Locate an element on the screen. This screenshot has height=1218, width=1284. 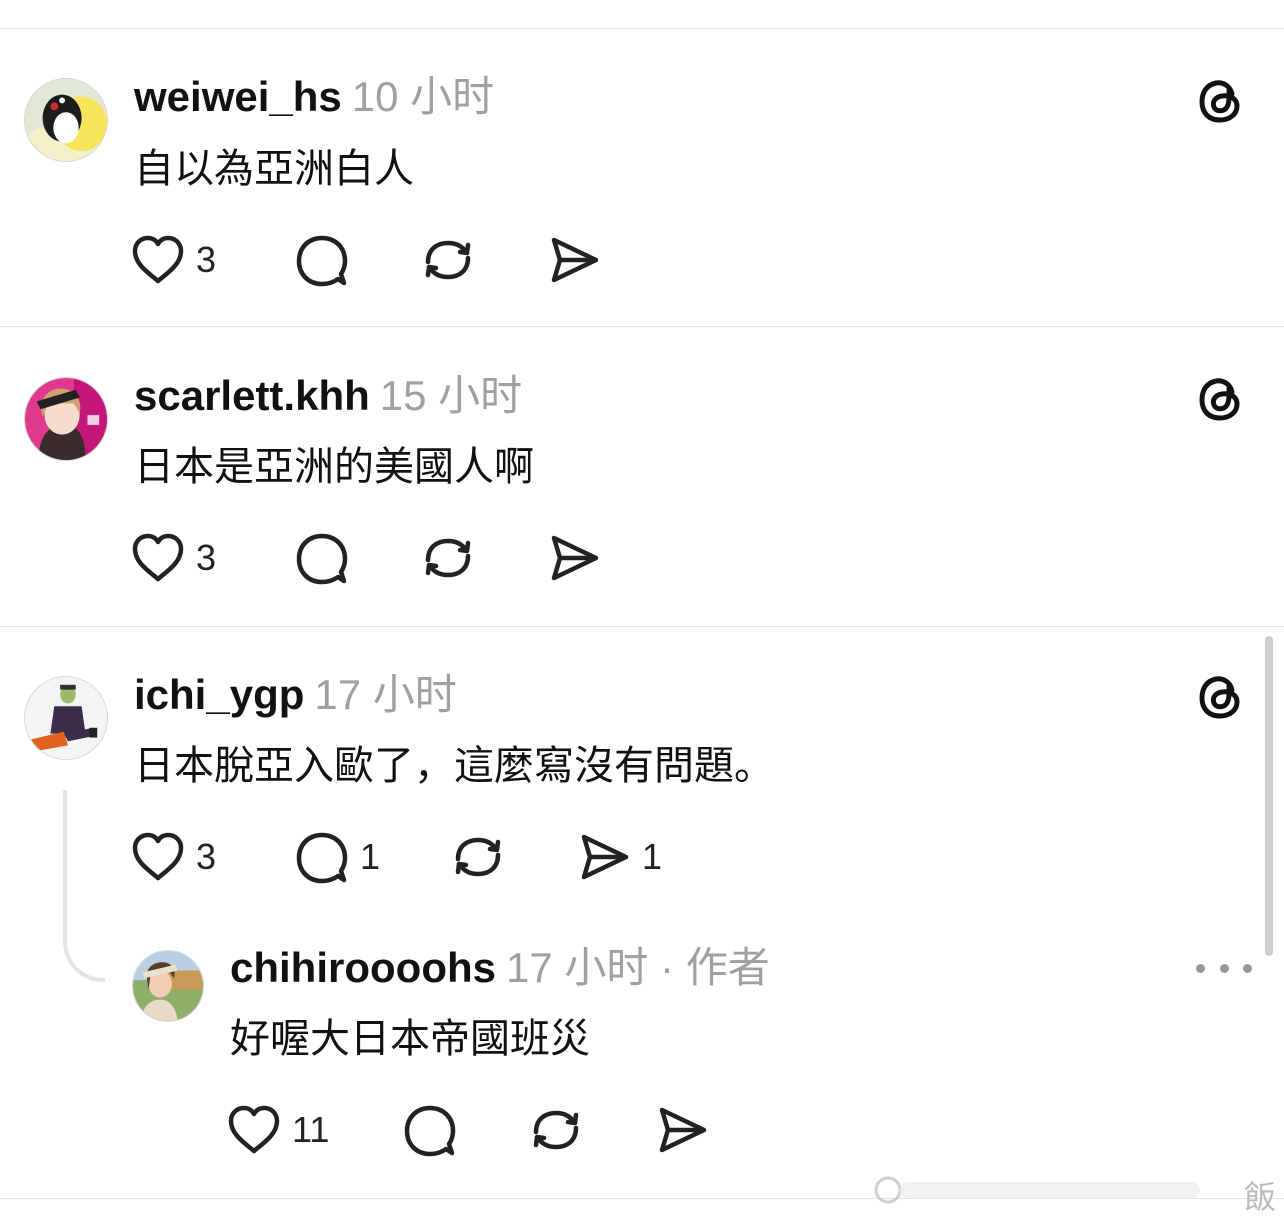
reply-button: 1 is located at coordinates (337, 857).